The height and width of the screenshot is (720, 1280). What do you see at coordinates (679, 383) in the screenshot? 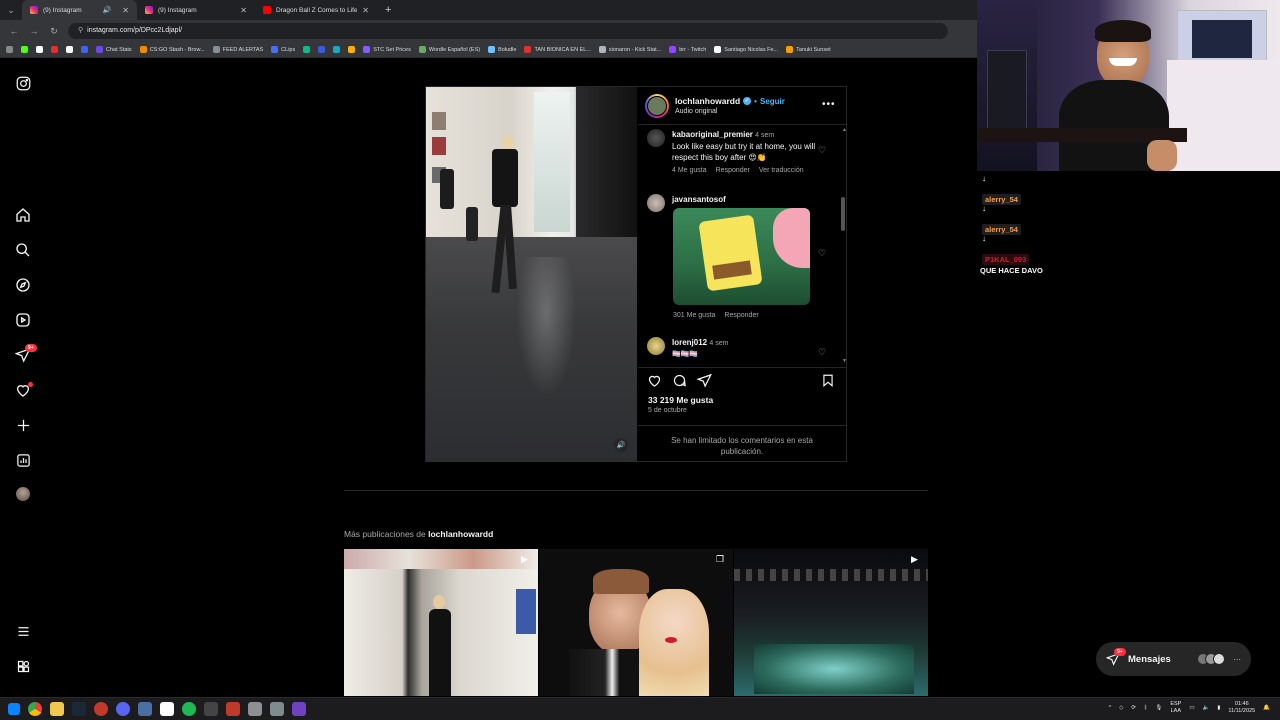
I see `comment-icon` at bounding box center [679, 383].